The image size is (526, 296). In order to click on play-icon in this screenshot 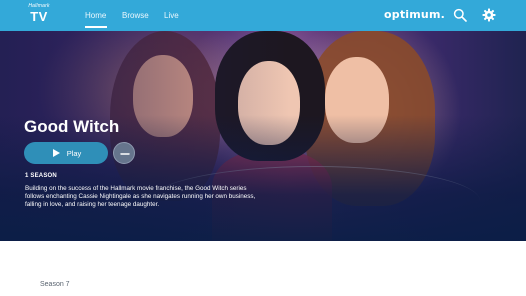, I will do `click(56, 153)`.